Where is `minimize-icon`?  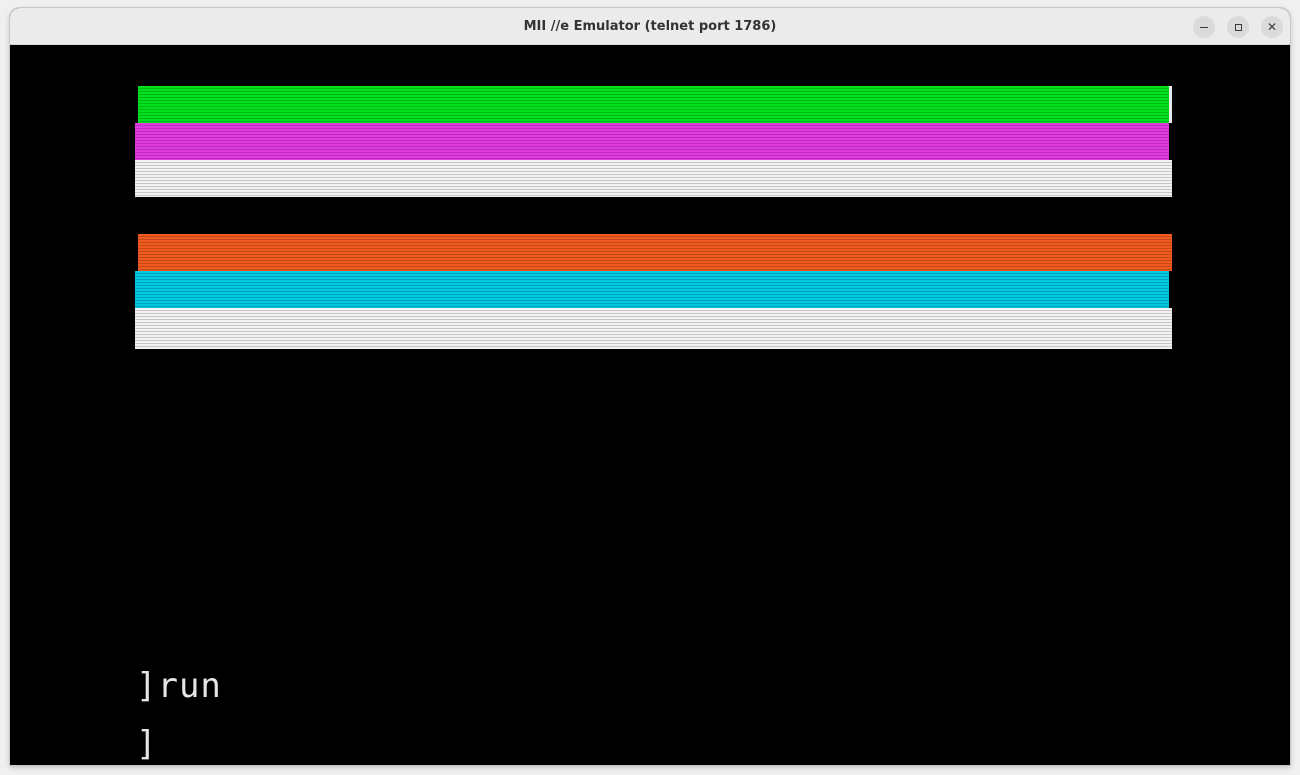 minimize-icon is located at coordinates (1204, 27).